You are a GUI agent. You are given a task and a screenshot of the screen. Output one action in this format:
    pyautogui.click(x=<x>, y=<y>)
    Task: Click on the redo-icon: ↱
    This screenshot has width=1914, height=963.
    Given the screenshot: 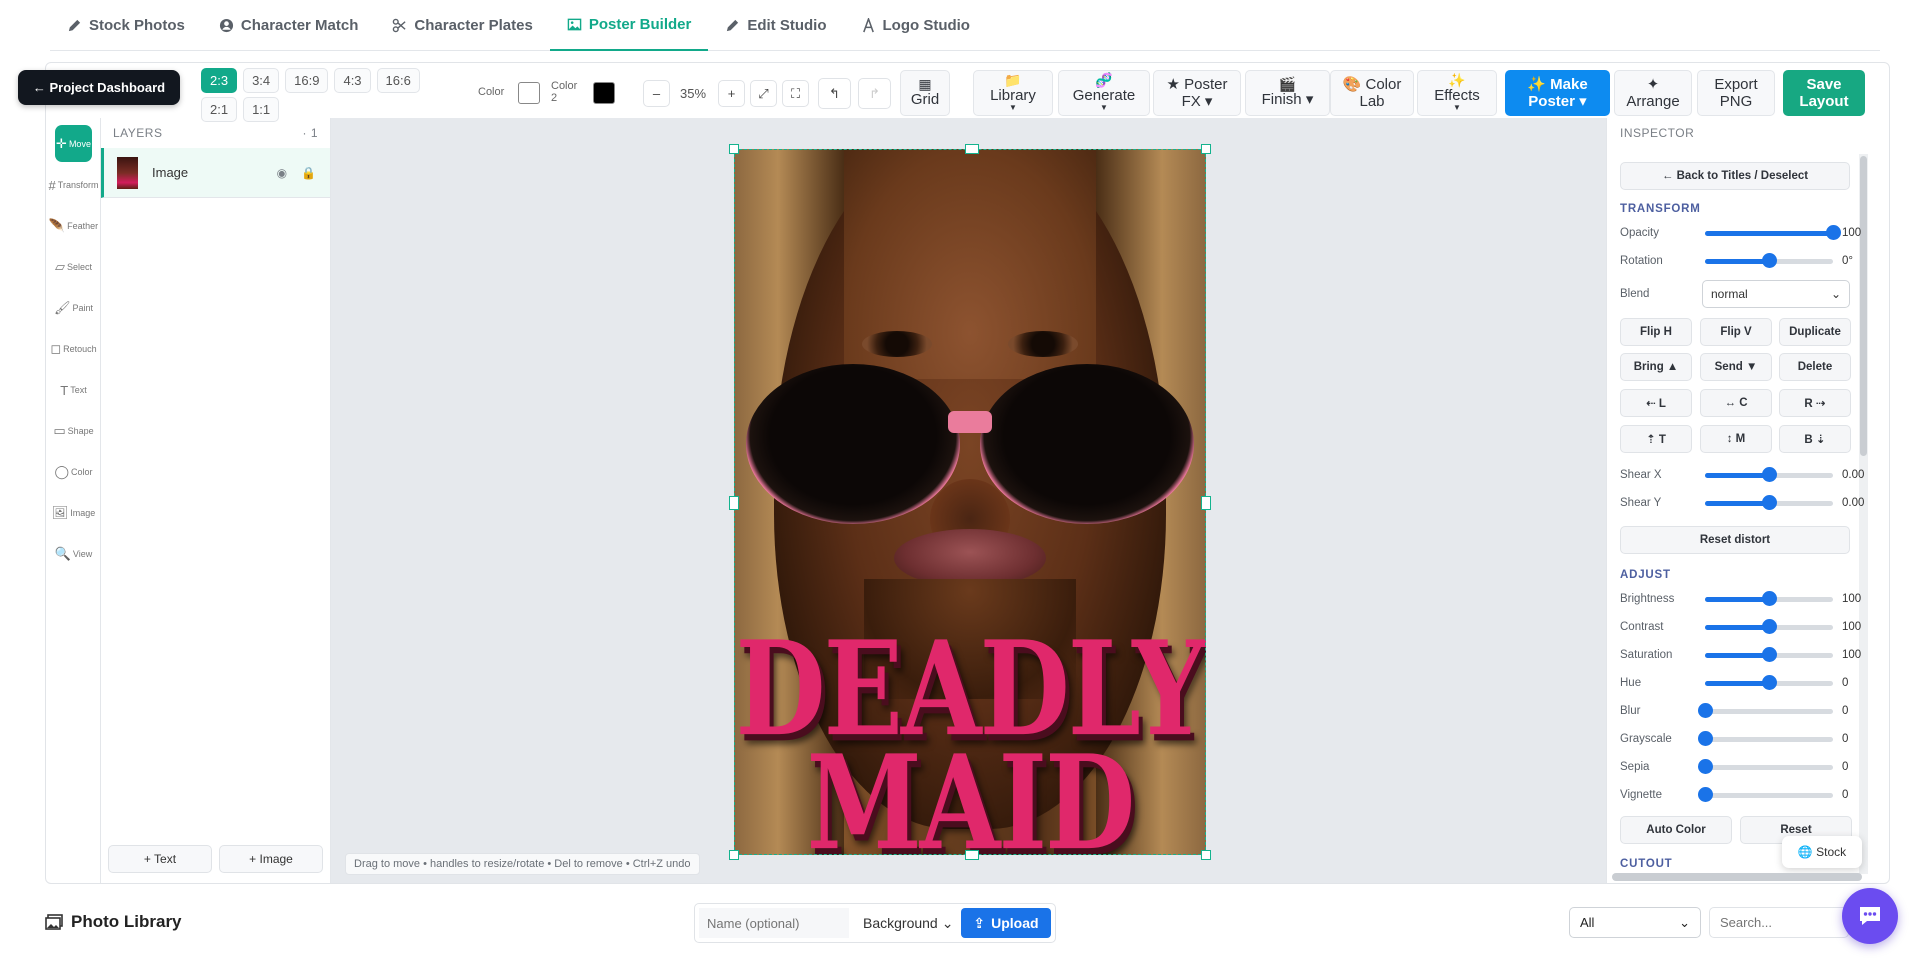 What is the action you would take?
    pyautogui.click(x=874, y=93)
    